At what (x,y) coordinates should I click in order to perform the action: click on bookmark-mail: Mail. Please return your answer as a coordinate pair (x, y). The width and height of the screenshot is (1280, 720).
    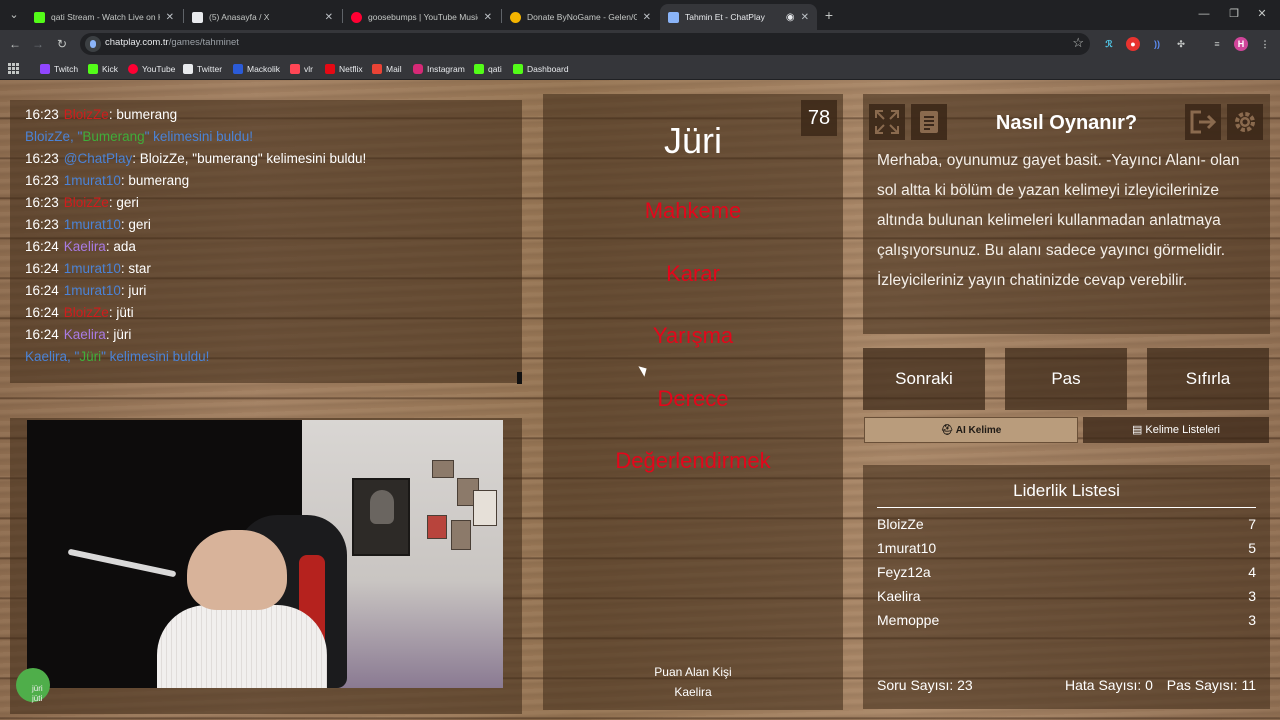
    Looking at the image, I should click on (387, 69).